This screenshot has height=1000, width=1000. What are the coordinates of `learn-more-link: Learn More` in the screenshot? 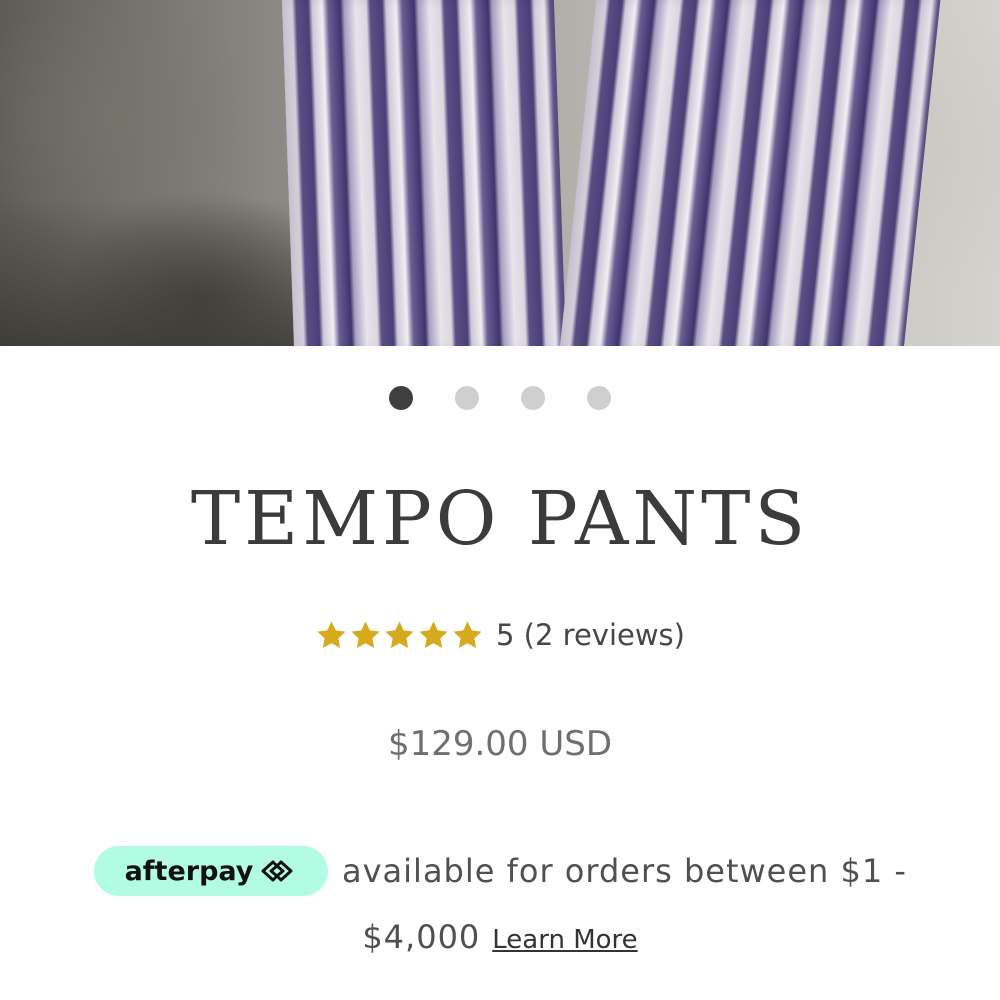 It's located at (564, 940).